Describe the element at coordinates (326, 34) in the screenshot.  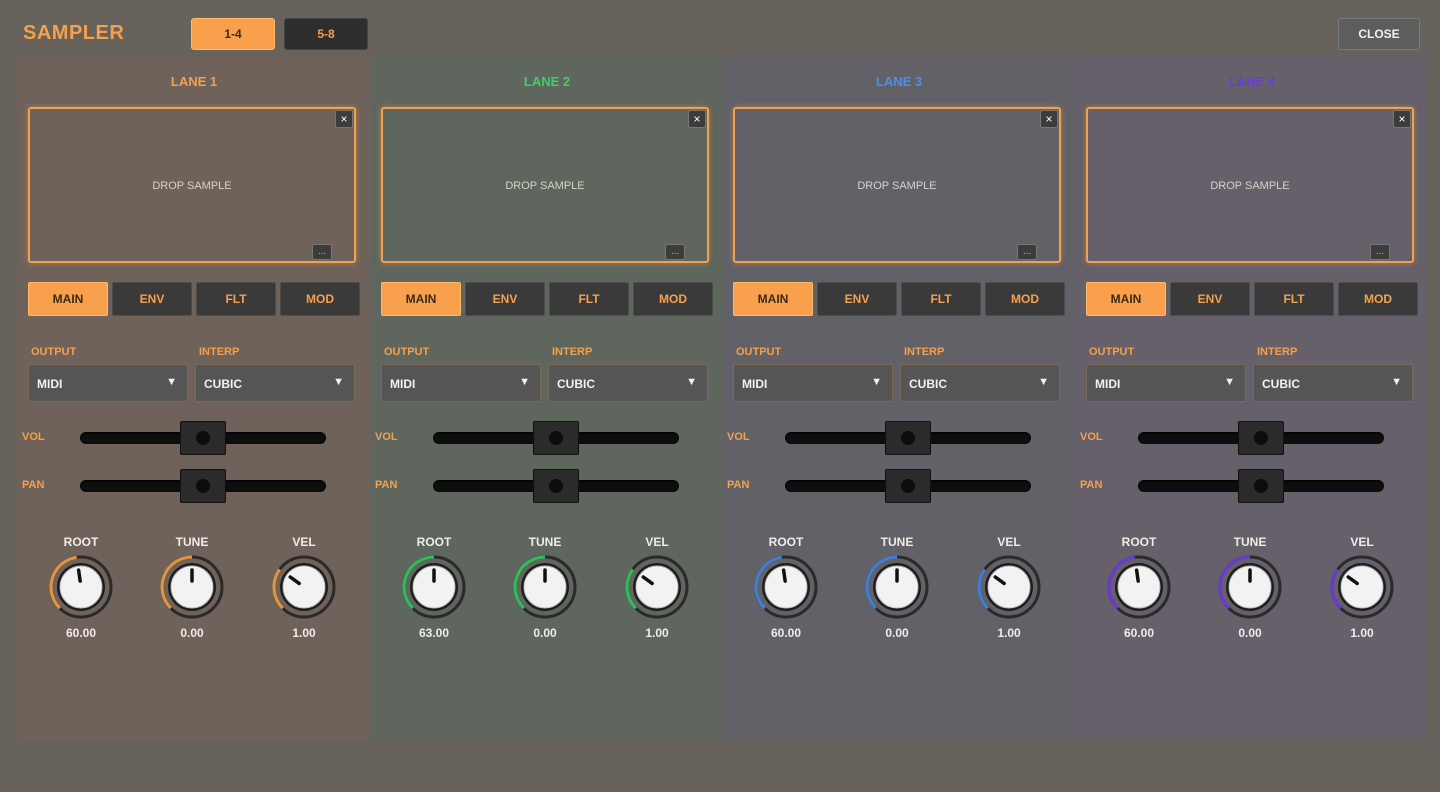
I see `page-5-8-button: 5-8` at that location.